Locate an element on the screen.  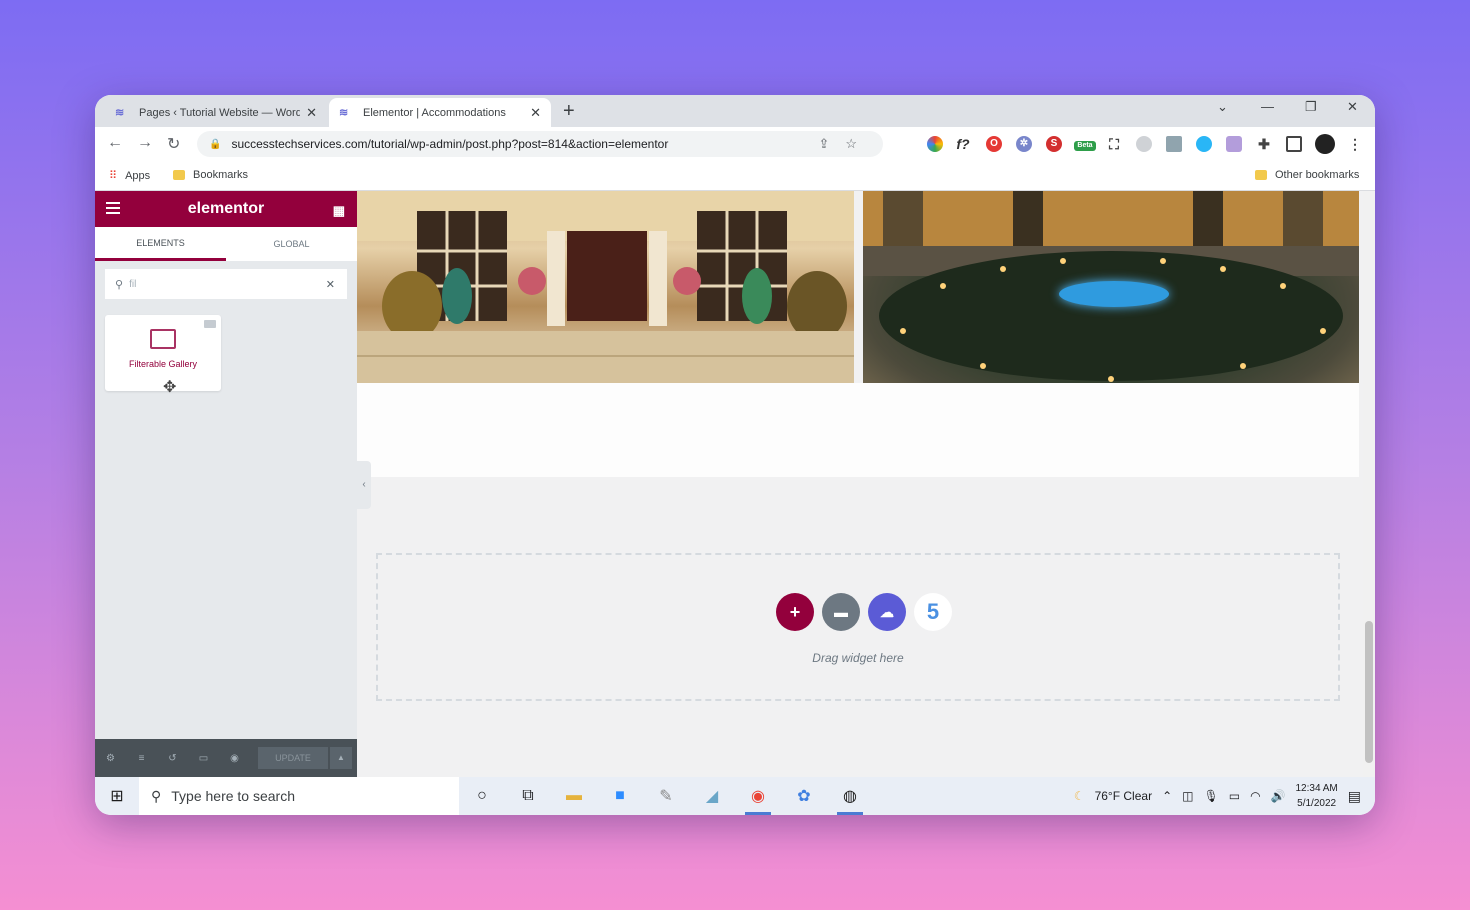
elementor-logo: elementor is located at coordinates (226, 208).